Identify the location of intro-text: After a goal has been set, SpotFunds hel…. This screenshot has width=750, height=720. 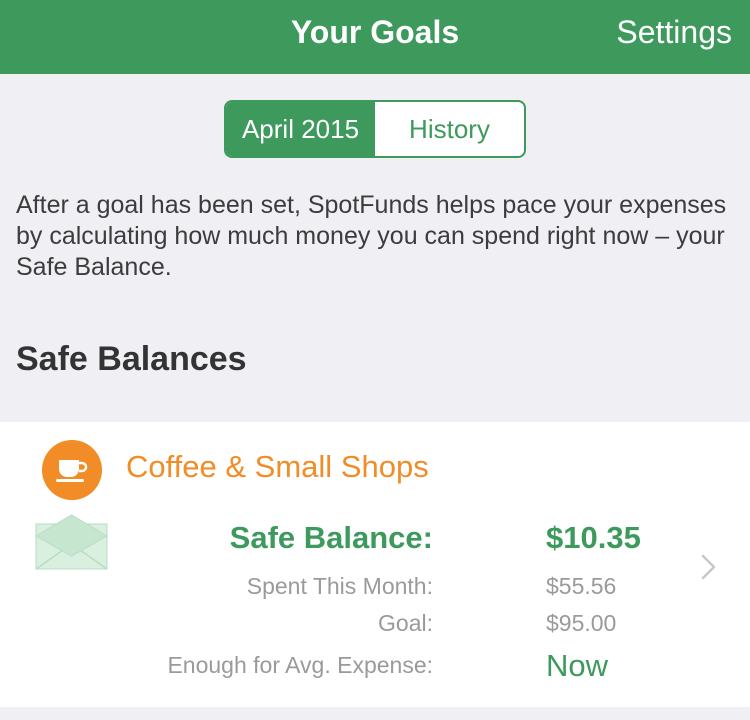
(371, 236).